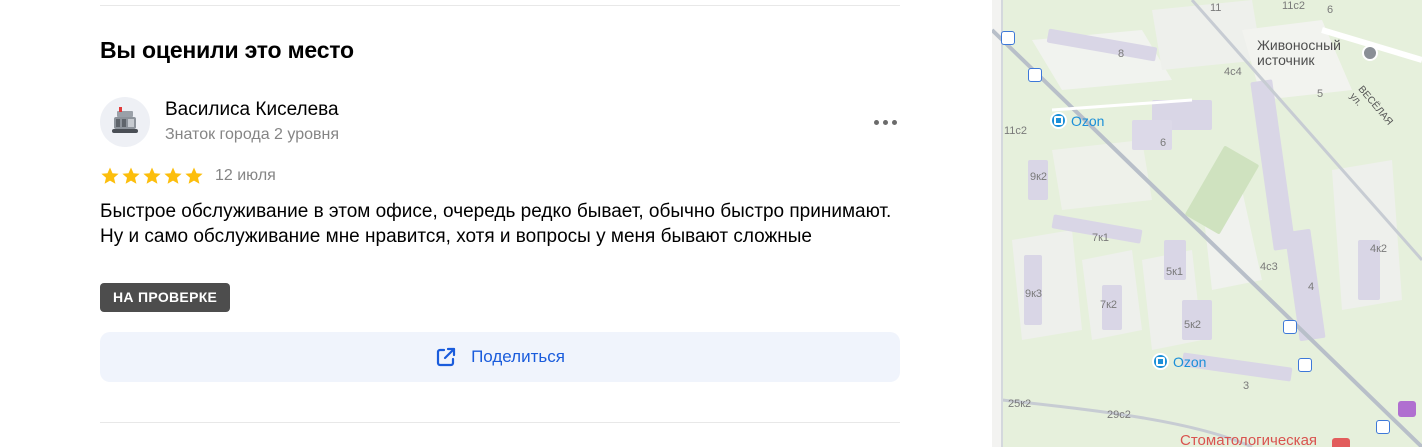 The width and height of the screenshot is (1422, 447). I want to click on map-building-label: 4с3, so click(1269, 267).